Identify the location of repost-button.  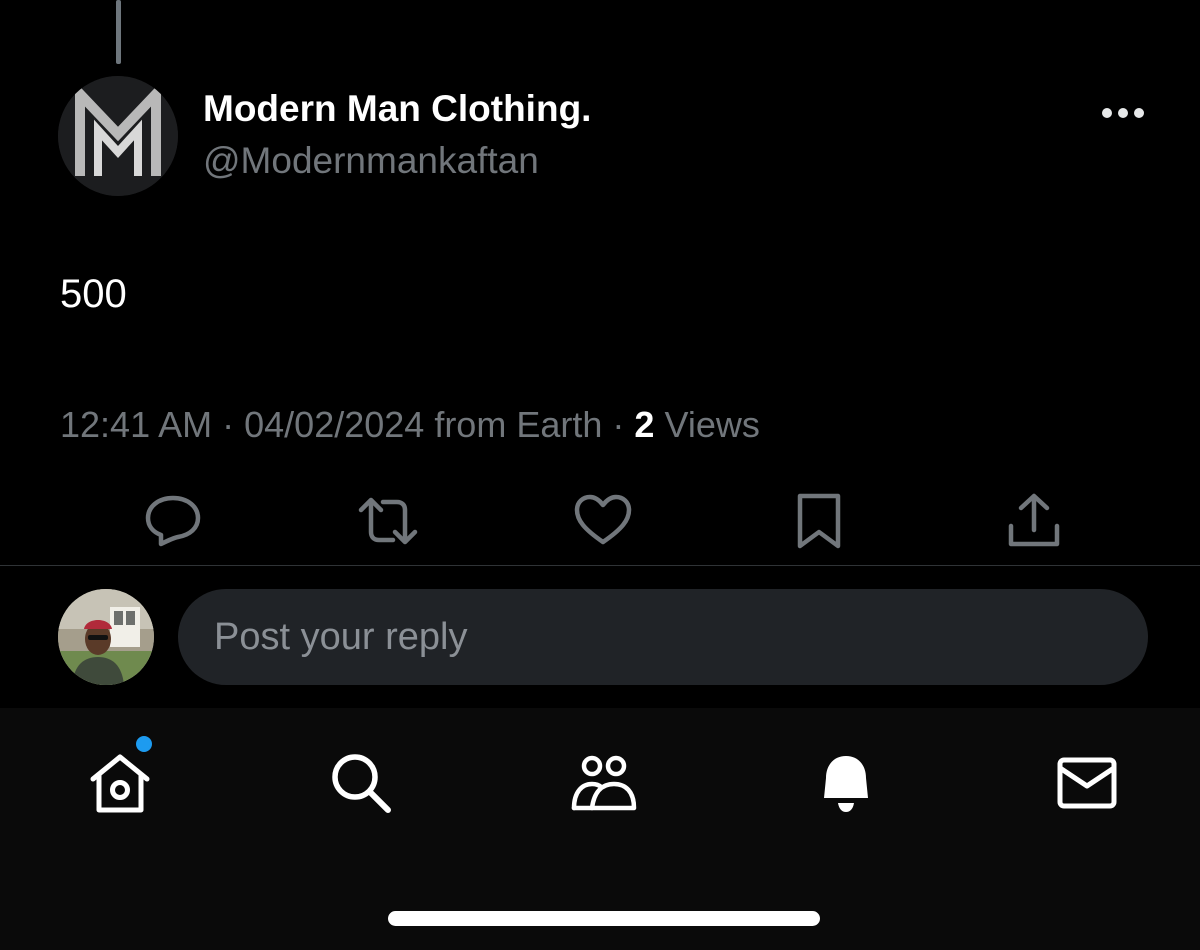
(388, 521).